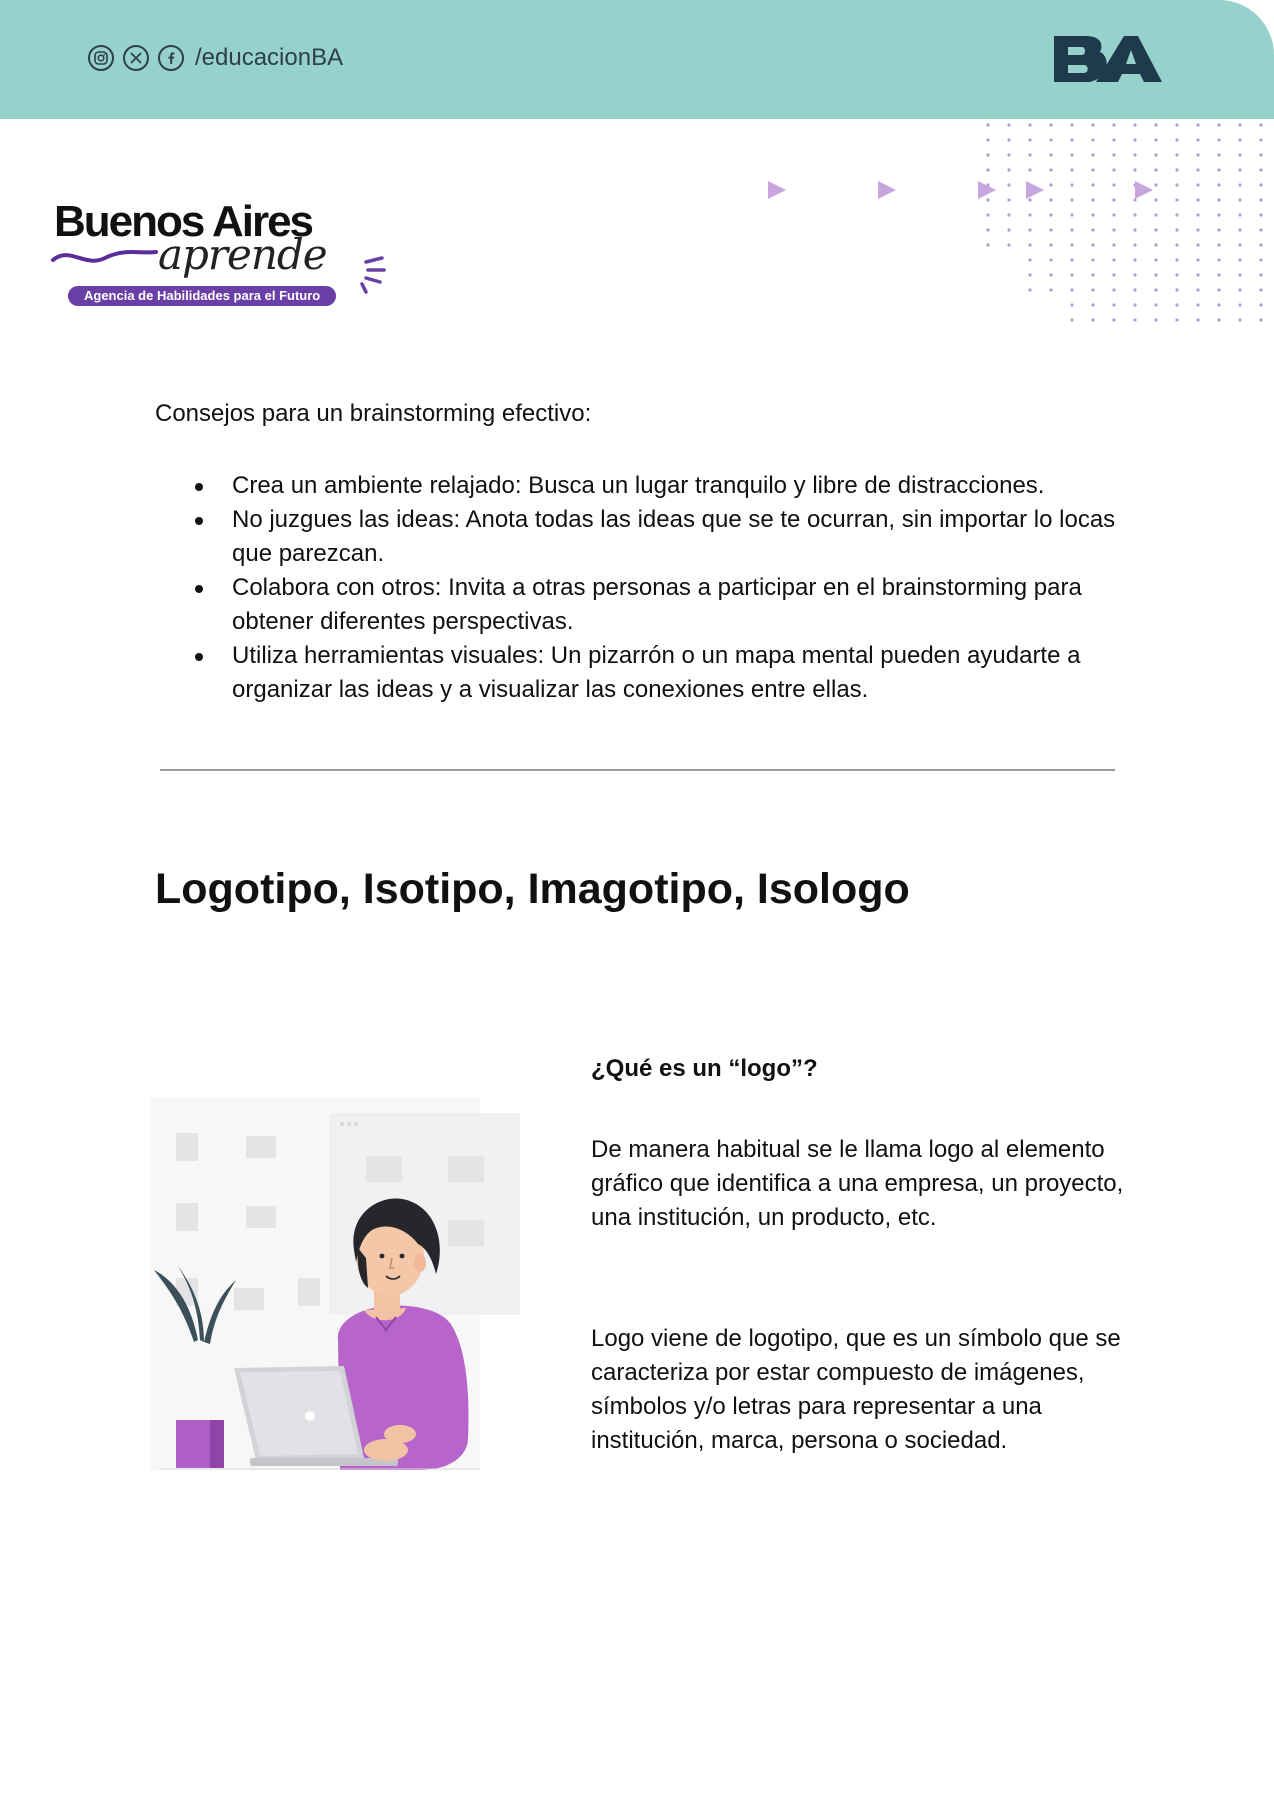 The image size is (1274, 1800). What do you see at coordinates (269, 58) in the screenshot?
I see `social-handle: /educacionBA` at bounding box center [269, 58].